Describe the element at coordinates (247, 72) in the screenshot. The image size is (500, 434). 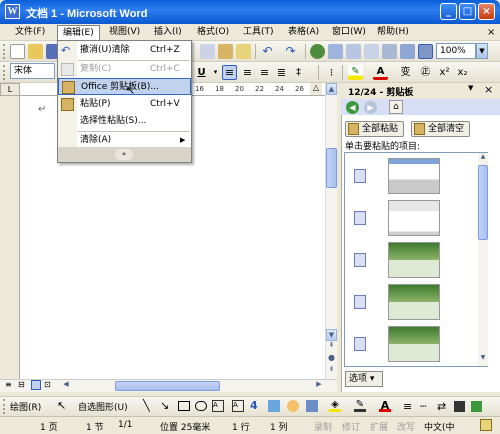
I see `align-center-icon: ≡` at that location.